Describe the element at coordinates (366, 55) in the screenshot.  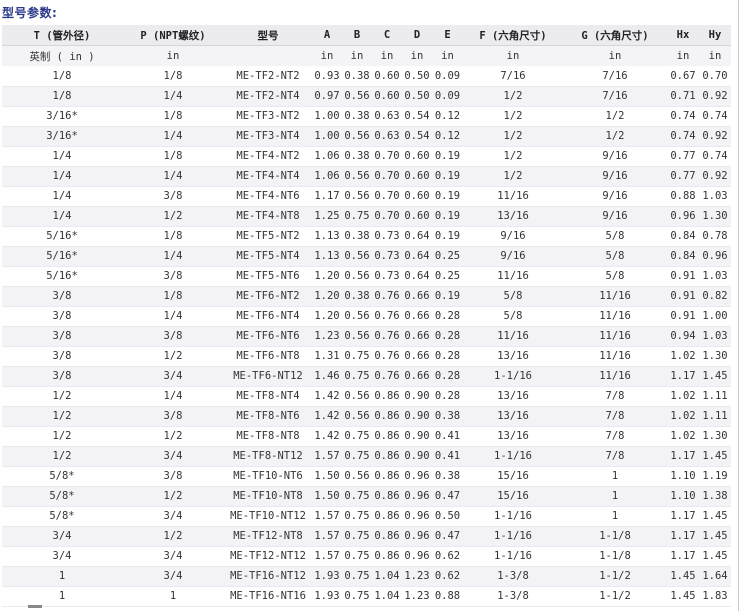
I see `units-row: 英制 ( in ) in in in in in in in in in in` at that location.